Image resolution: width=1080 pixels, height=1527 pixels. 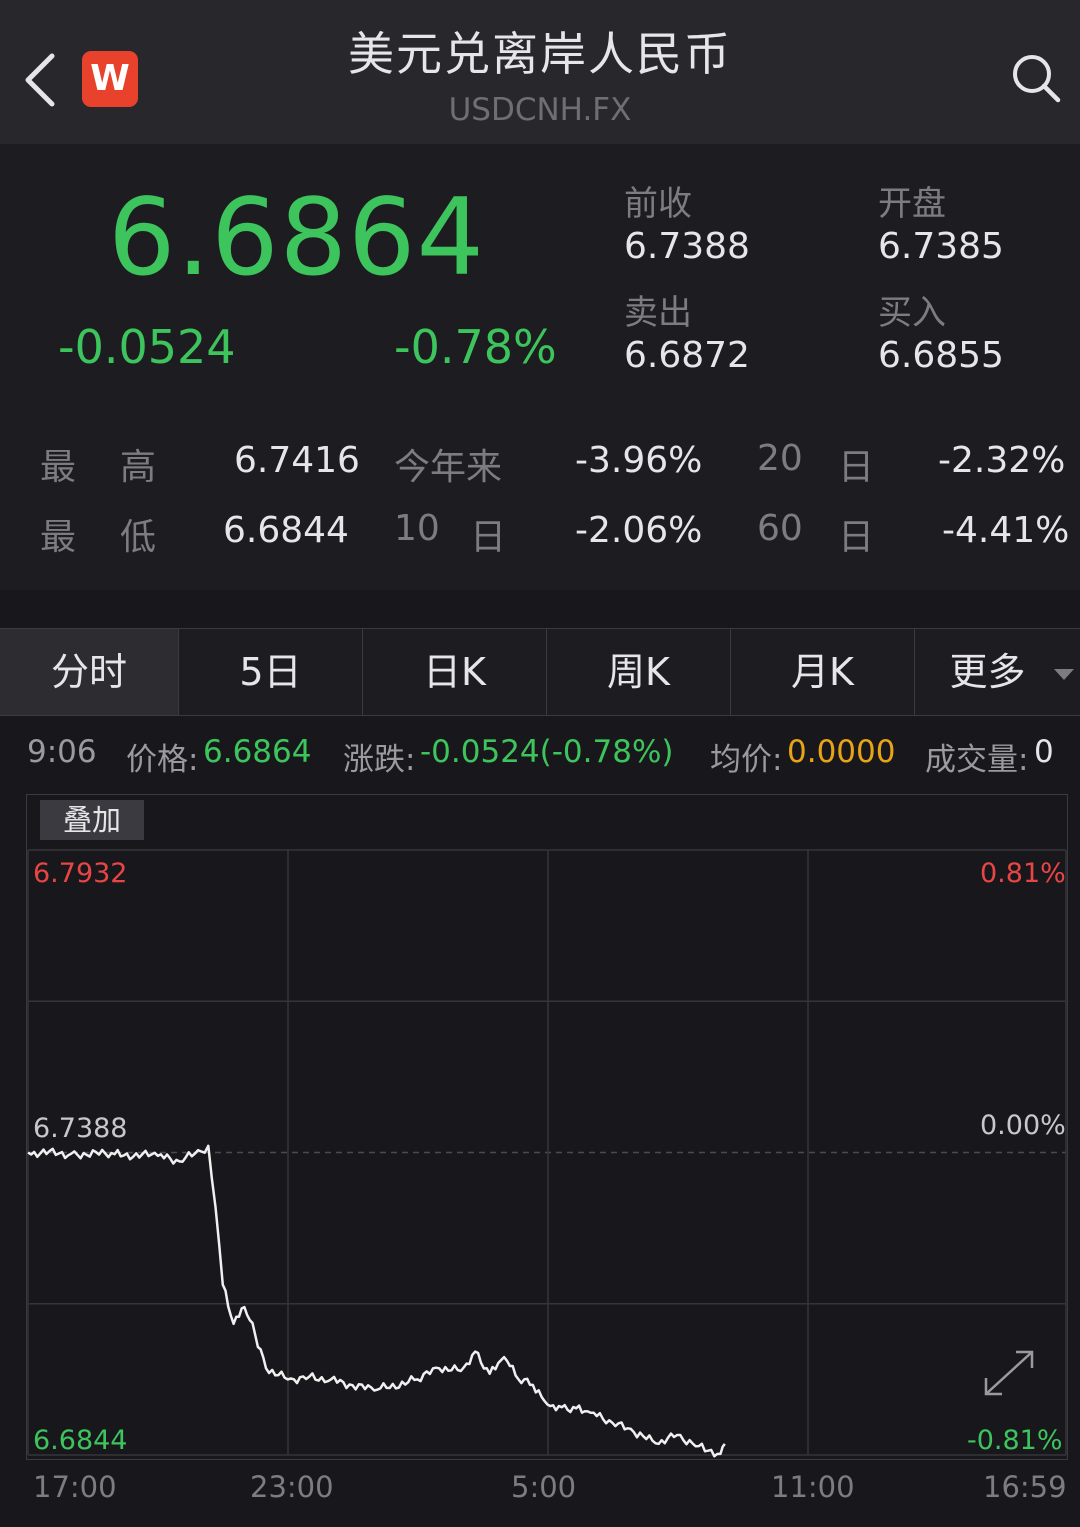 What do you see at coordinates (417, 528) in the screenshot?
I see `d10-label-1: 10` at bounding box center [417, 528].